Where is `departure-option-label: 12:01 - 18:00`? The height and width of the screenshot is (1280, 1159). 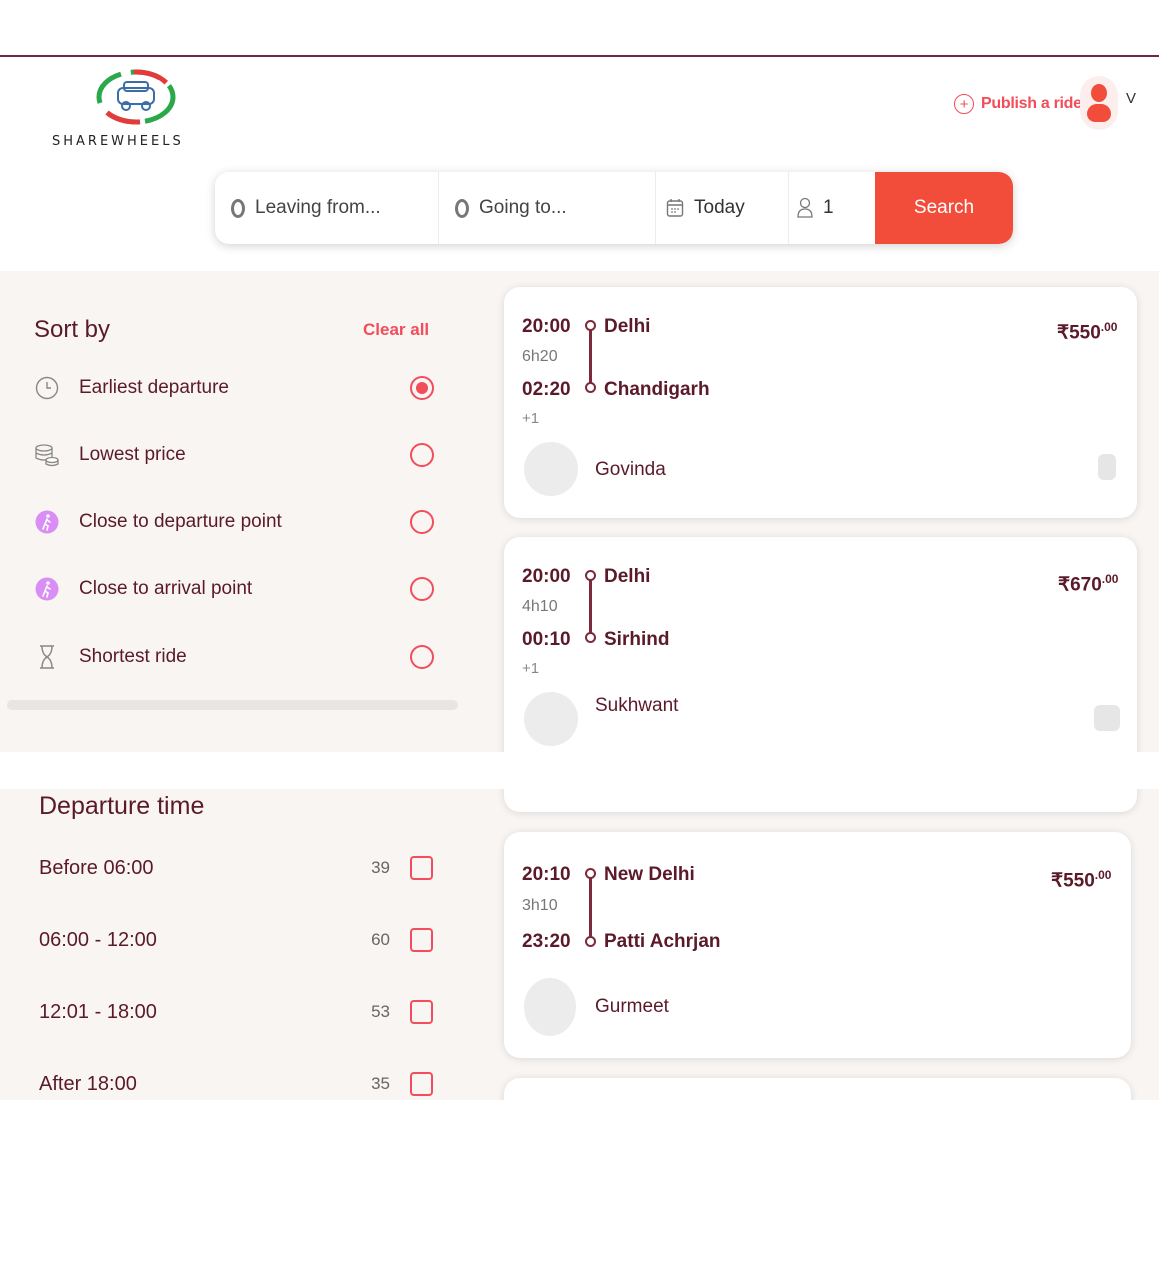
departure-option-label: 12:01 - 18:00 is located at coordinates (98, 1011).